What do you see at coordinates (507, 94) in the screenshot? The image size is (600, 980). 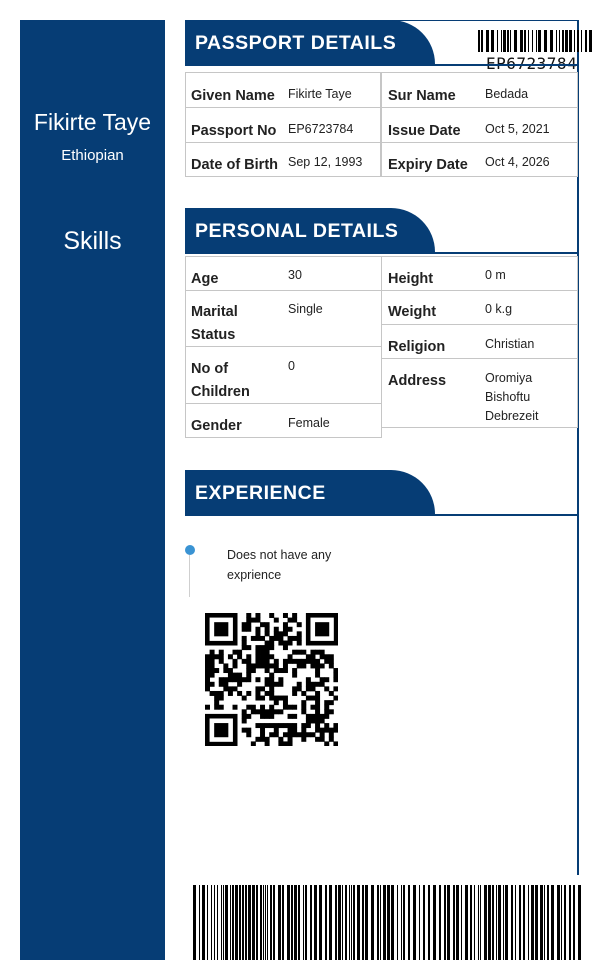 I see `surname-value: Bedada` at bounding box center [507, 94].